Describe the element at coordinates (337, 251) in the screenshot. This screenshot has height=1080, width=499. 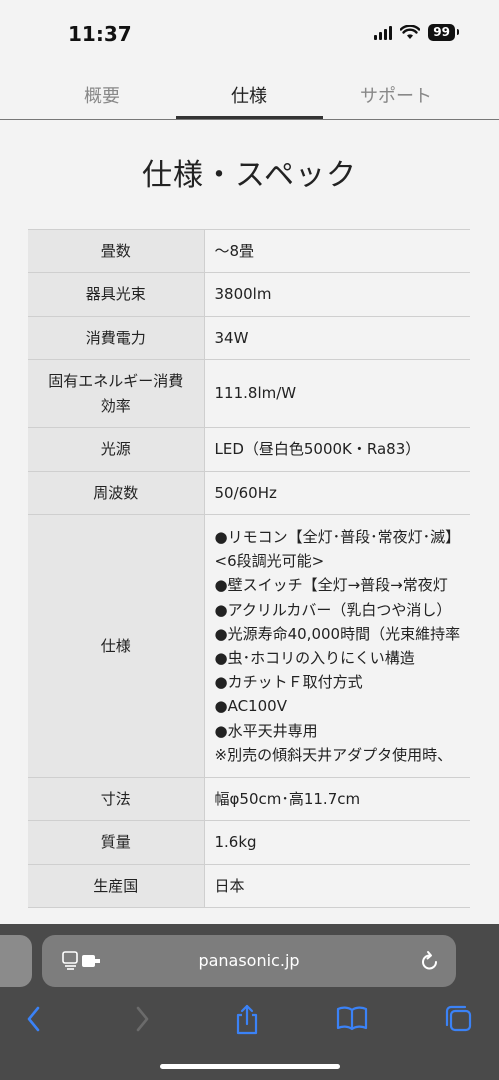
I see `spec-value: 〜8畳` at that location.